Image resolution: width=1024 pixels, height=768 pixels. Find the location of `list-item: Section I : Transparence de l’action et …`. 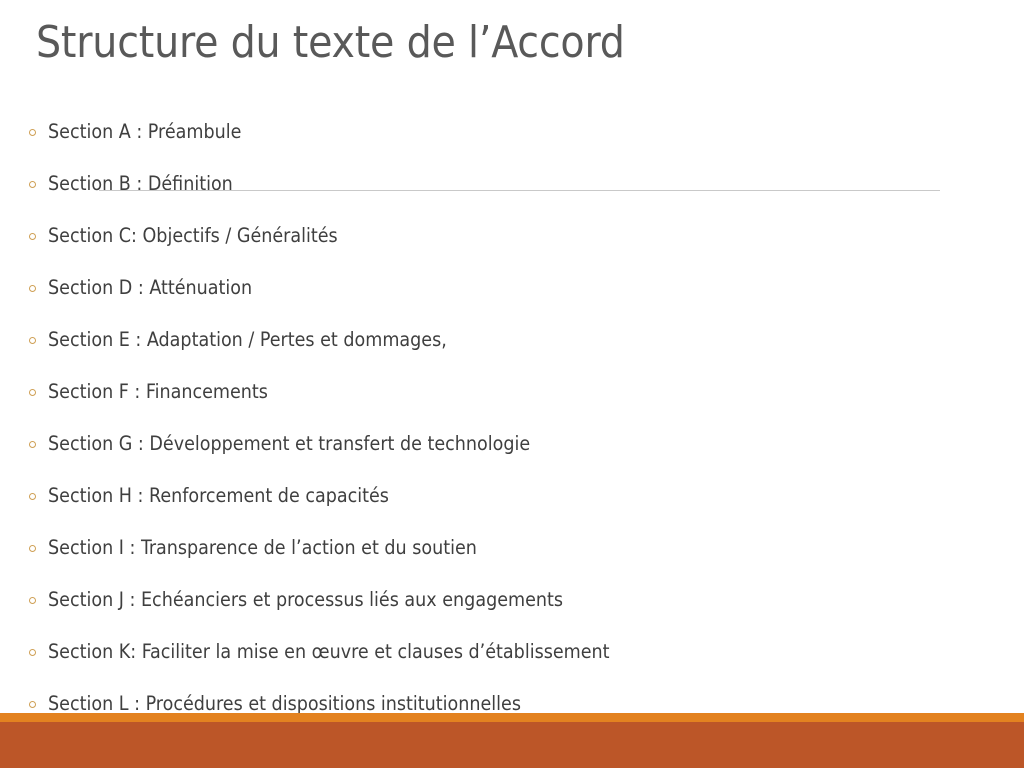

list-item: Section I : Transparence de l’action et … is located at coordinates (512, 548).